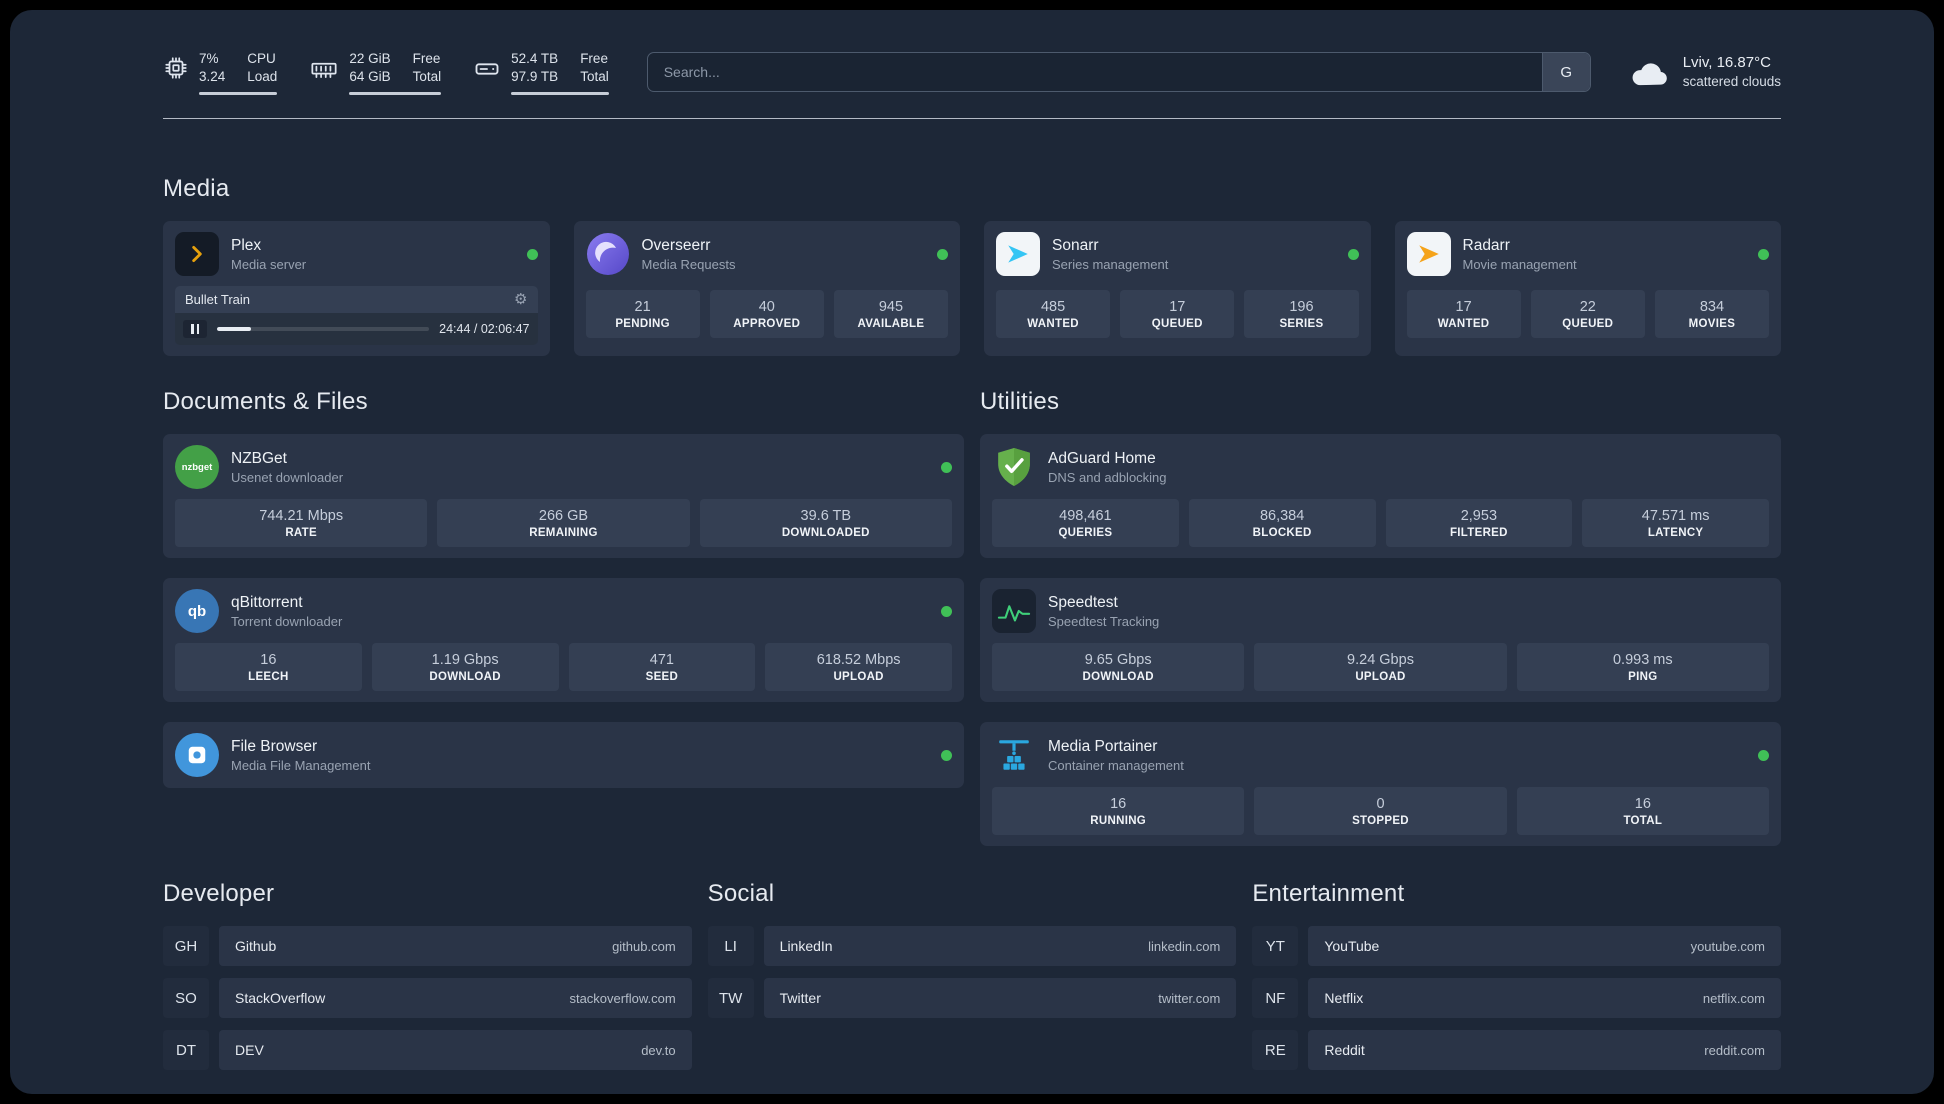 The height and width of the screenshot is (1104, 1944). What do you see at coordinates (268, 667) in the screenshot?
I see `stat-tile: 16 LEECH` at bounding box center [268, 667].